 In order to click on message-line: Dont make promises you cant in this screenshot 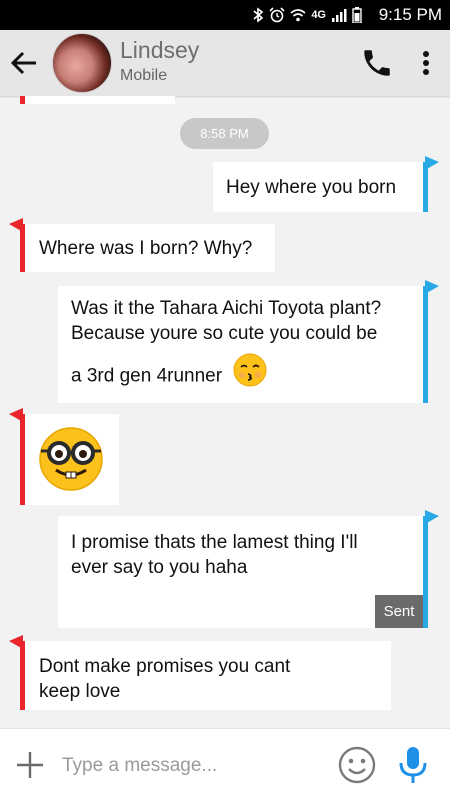, I will do `click(165, 666)`.